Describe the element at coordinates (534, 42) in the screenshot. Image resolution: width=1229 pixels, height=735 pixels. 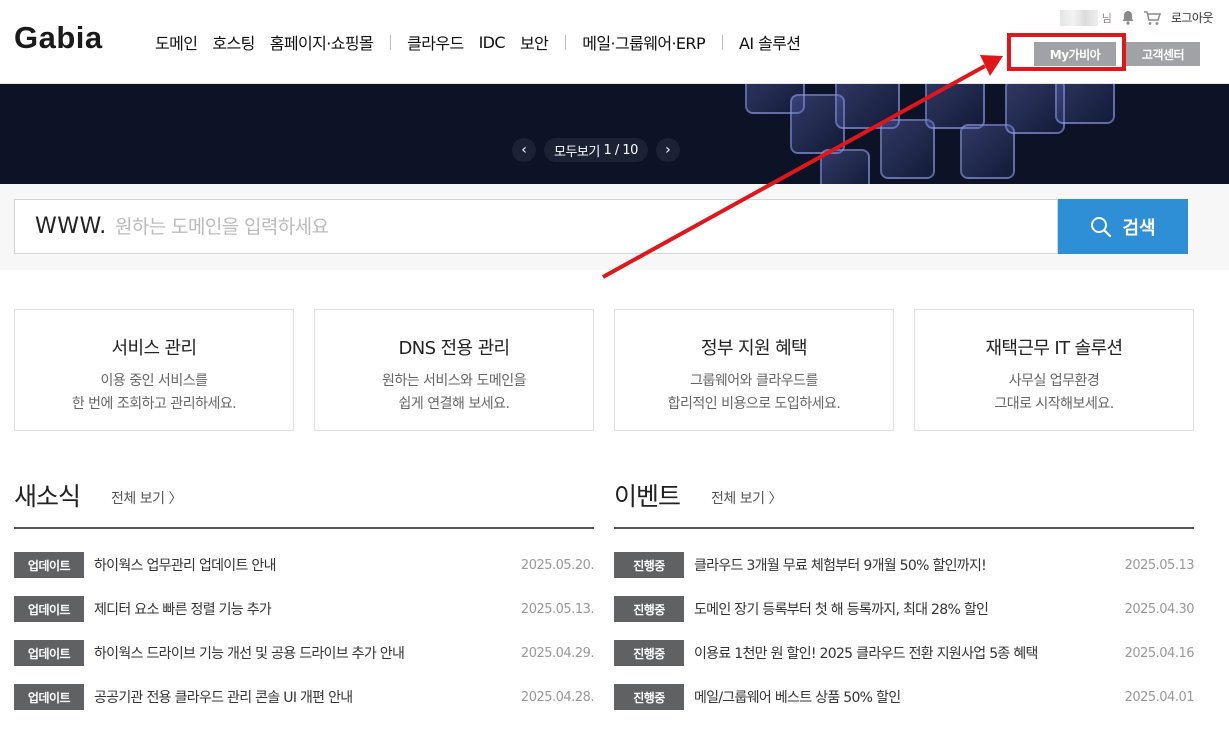
I see `nav-security: 보안` at that location.